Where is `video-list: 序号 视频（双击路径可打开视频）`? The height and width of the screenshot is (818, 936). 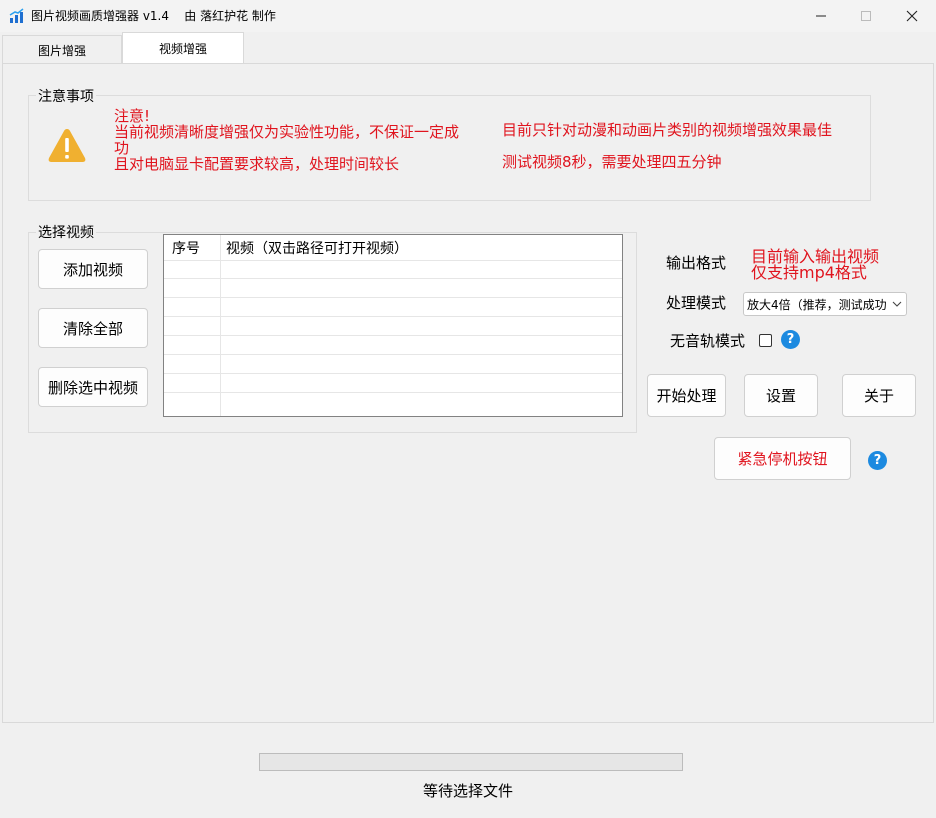 video-list: 序号 视频（双击路径可打开视频） is located at coordinates (393, 325).